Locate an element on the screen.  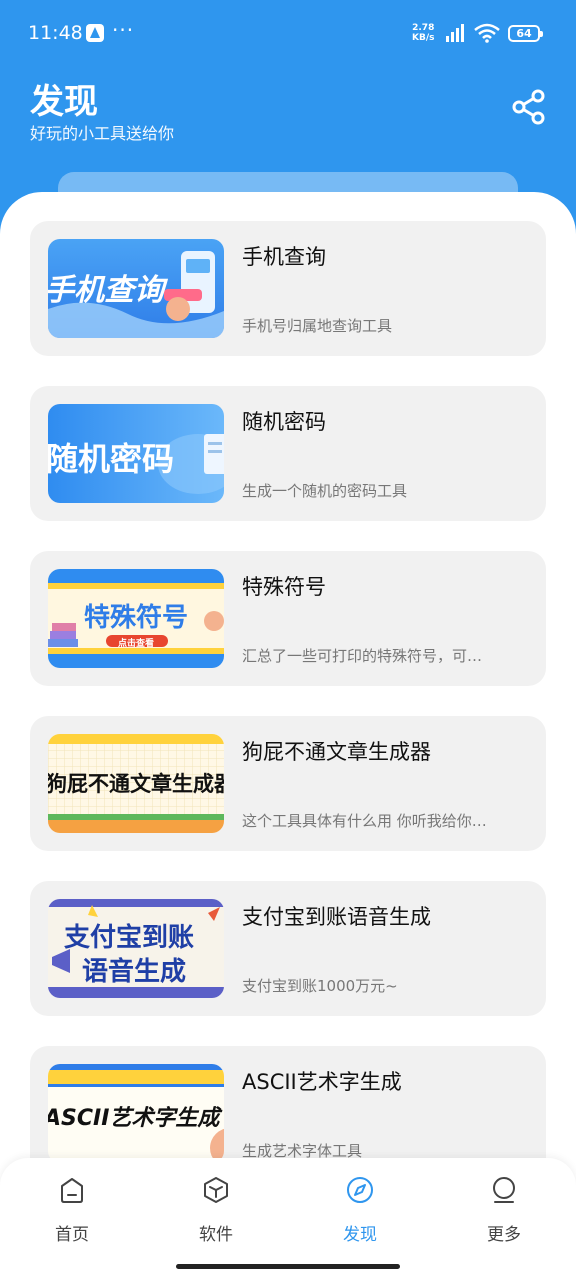
tool-thumbnail: 支付宝到账 语音生成 is located at coordinates (136, 948).